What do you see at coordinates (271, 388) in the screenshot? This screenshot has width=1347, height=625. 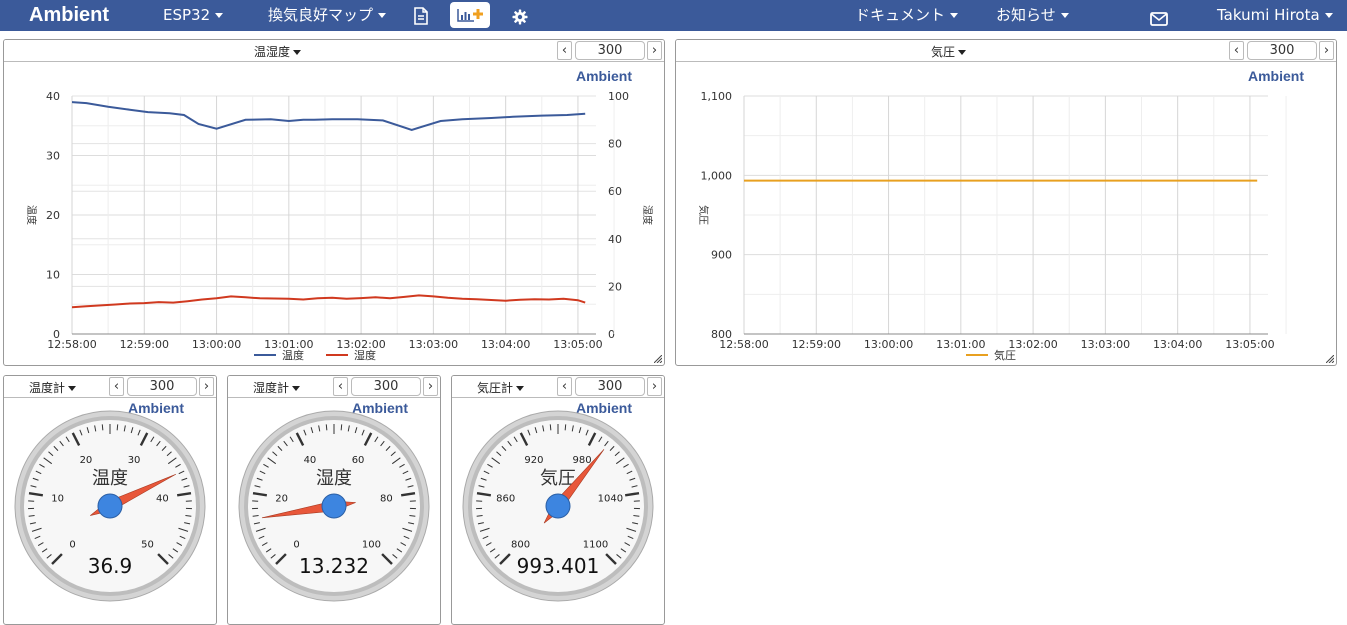 I see `panel-title: 湿度計` at bounding box center [271, 388].